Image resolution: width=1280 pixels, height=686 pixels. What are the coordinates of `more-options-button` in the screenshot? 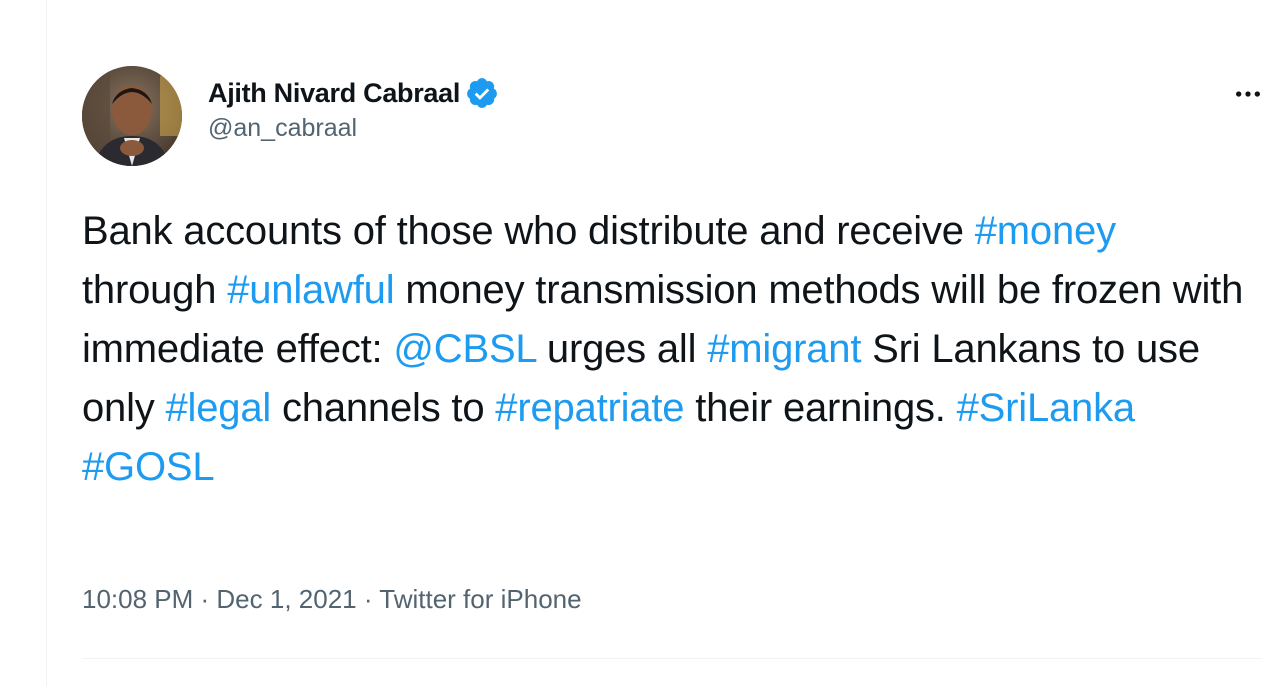 It's located at (1248, 94).